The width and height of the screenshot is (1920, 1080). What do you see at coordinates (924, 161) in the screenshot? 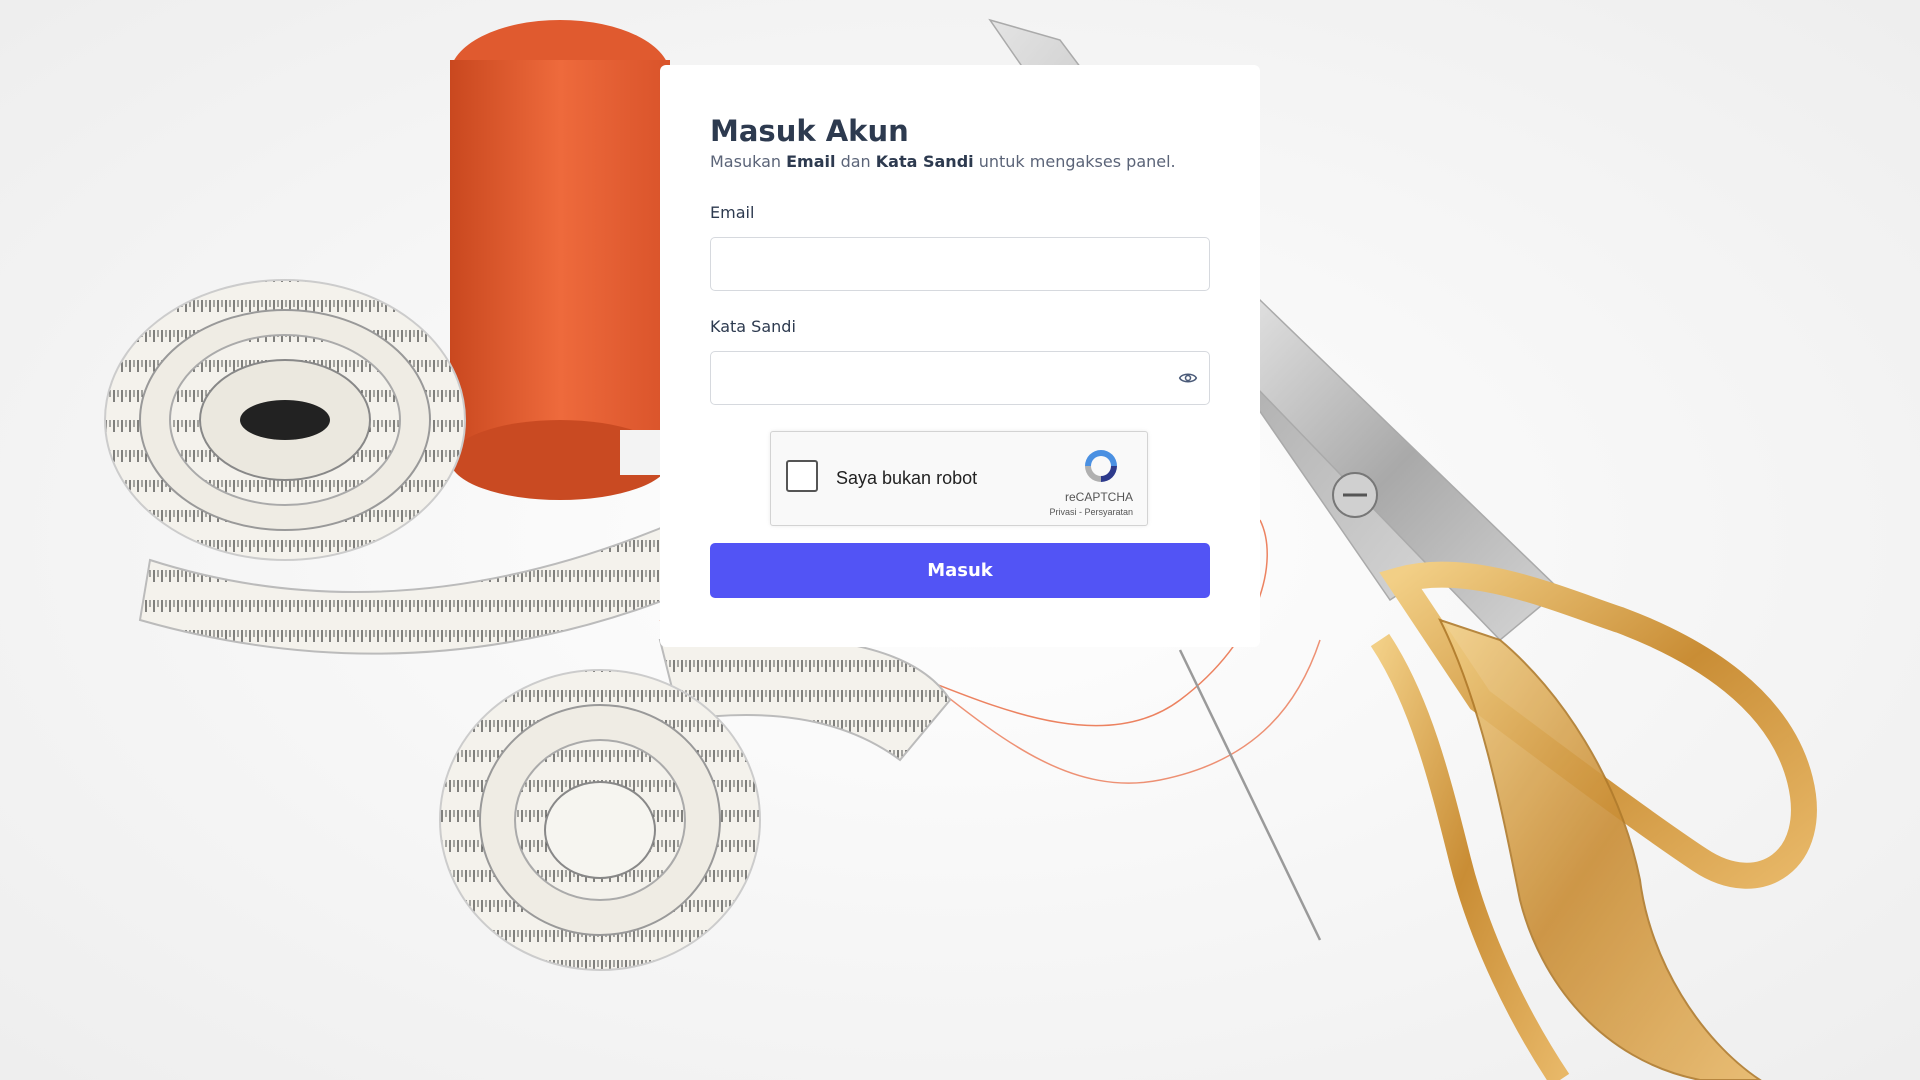
I see `subtitle-password: Kata Sandi` at bounding box center [924, 161].